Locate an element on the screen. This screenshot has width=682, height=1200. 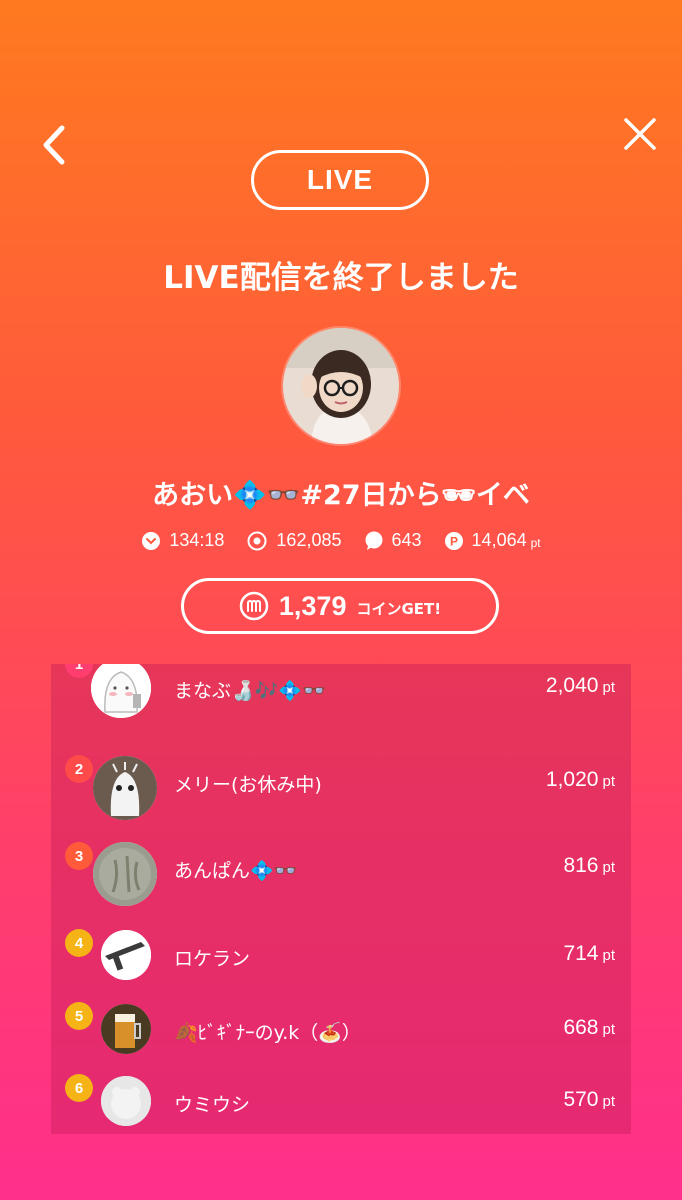
back-button is located at coordinates (55, 145).